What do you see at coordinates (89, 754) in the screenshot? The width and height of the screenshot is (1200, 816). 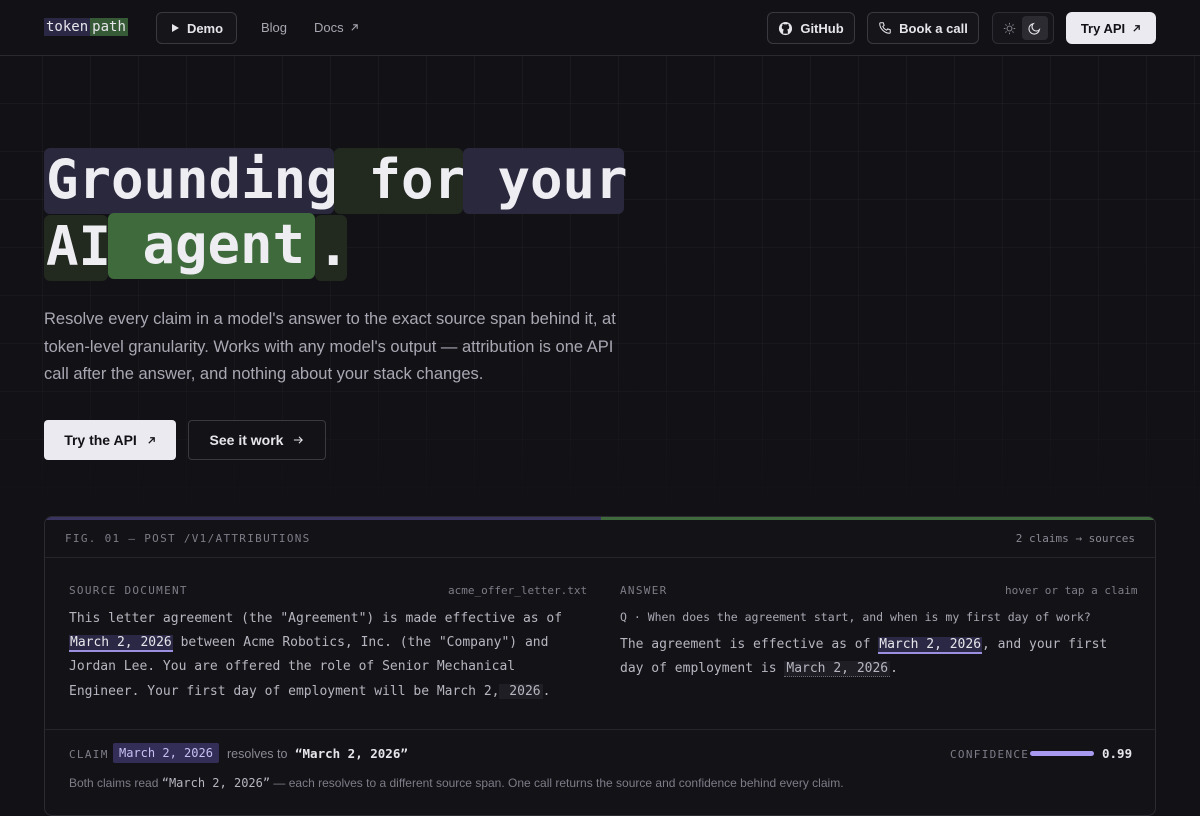 I see `claim-label: CLAIM` at bounding box center [89, 754].